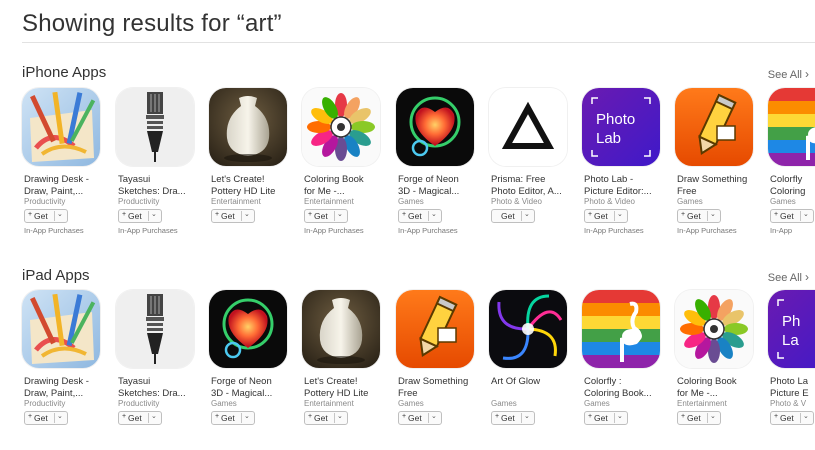  Describe the element at coordinates (609, 179) in the screenshot. I see `app-name-line: Photo Lab -` at that location.